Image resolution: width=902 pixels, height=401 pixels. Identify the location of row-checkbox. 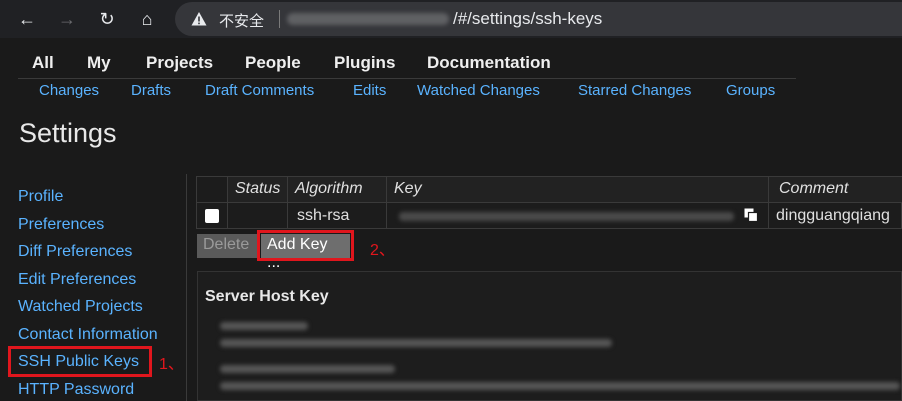
(212, 216).